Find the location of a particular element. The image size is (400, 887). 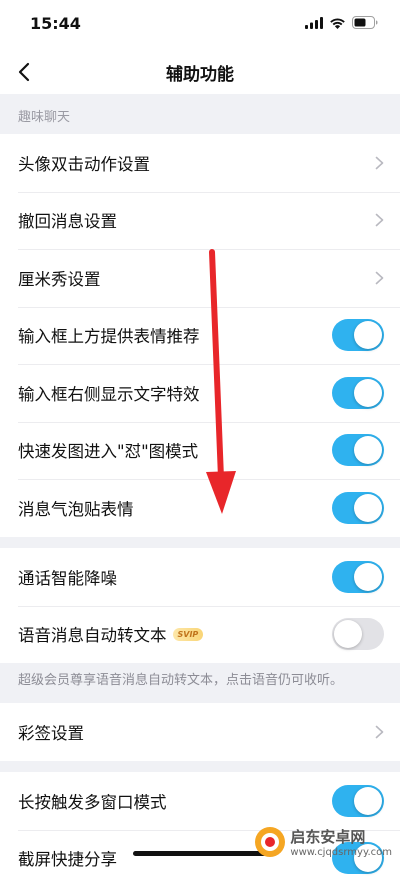

wifi-icon is located at coordinates (337, 23).